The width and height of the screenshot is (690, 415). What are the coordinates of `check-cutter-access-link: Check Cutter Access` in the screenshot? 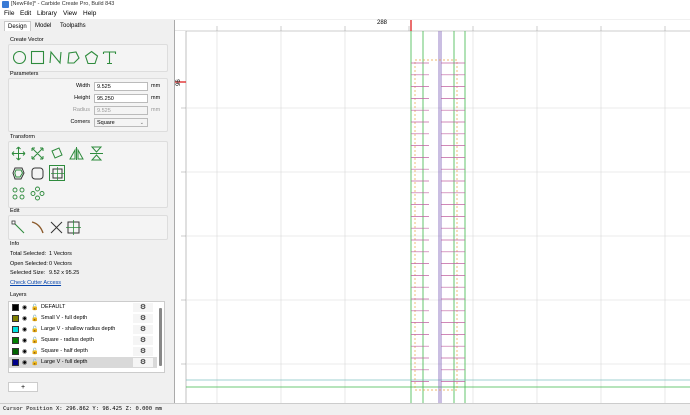 It's located at (35, 283).